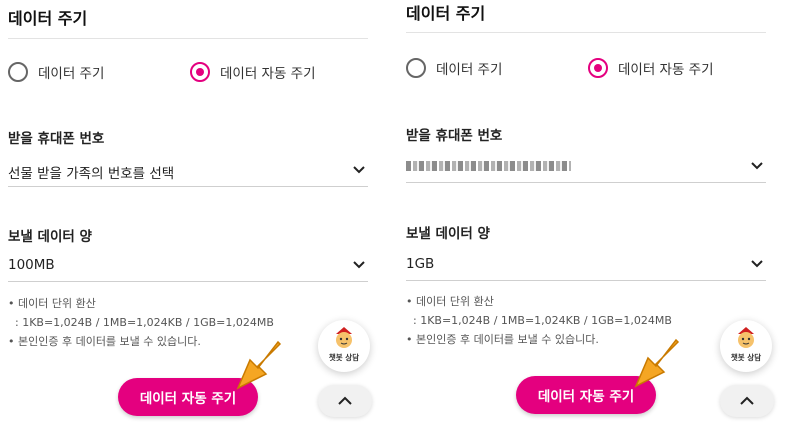 This screenshot has height=435, width=787. I want to click on amount-select: 1GB, so click(586, 265).